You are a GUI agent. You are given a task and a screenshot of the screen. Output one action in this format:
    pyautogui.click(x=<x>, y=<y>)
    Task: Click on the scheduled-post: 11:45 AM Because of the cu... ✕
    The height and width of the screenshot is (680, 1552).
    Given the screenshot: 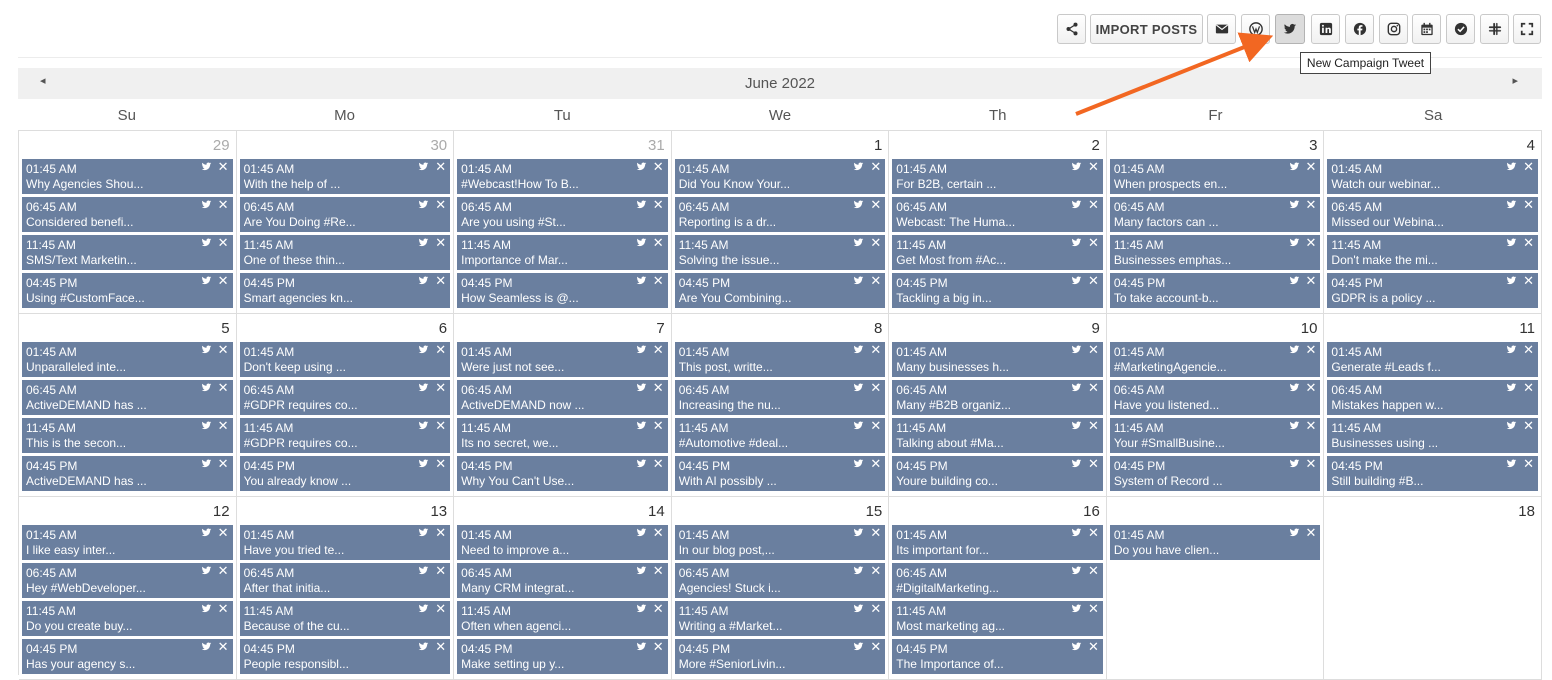 What is the action you would take?
    pyautogui.click(x=345, y=618)
    